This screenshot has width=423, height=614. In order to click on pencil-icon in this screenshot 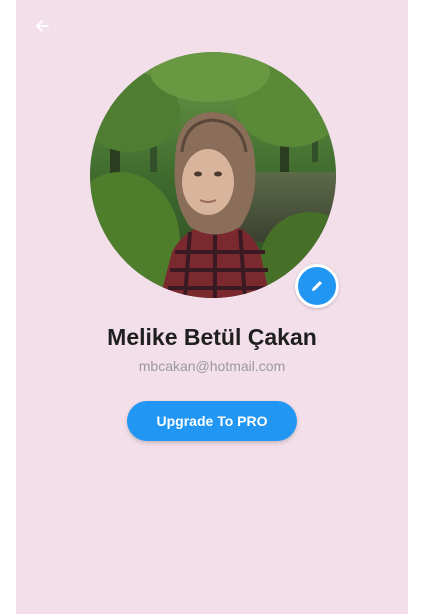, I will do `click(317, 286)`.